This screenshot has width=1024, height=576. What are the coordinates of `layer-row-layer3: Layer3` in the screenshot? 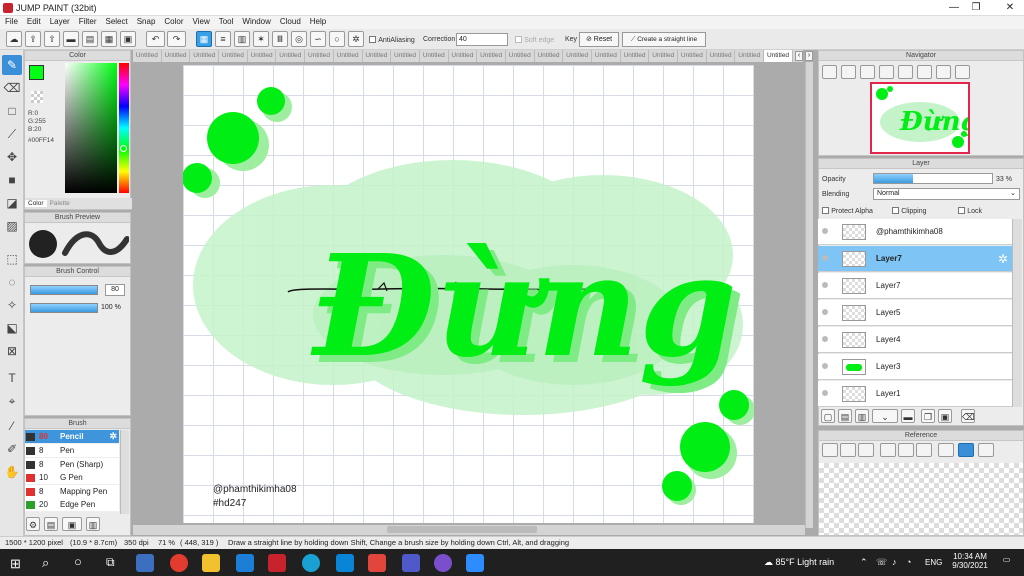 It's located at (915, 367).